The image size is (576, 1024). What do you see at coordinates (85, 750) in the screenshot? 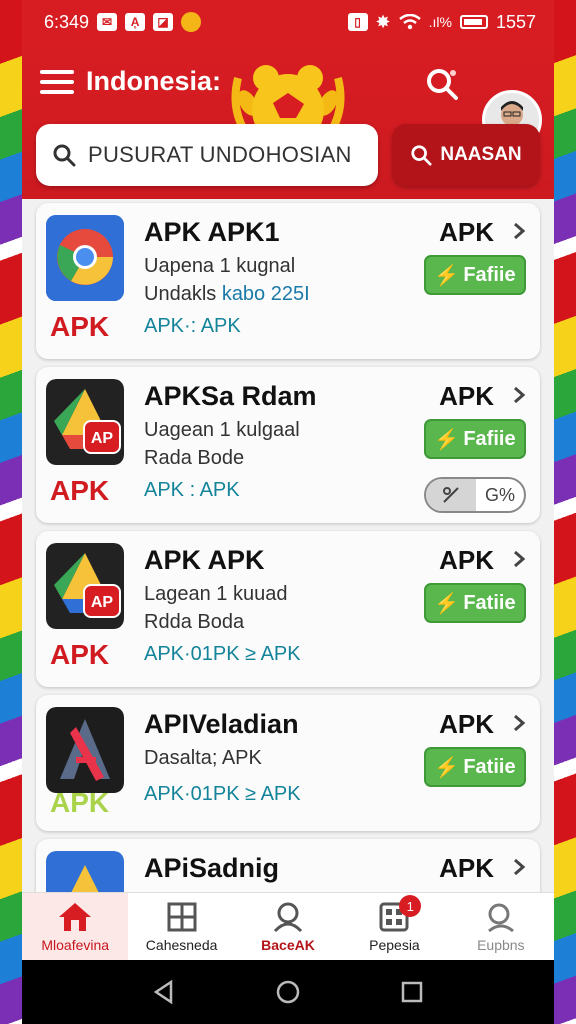
I see `a-tool-icon` at bounding box center [85, 750].